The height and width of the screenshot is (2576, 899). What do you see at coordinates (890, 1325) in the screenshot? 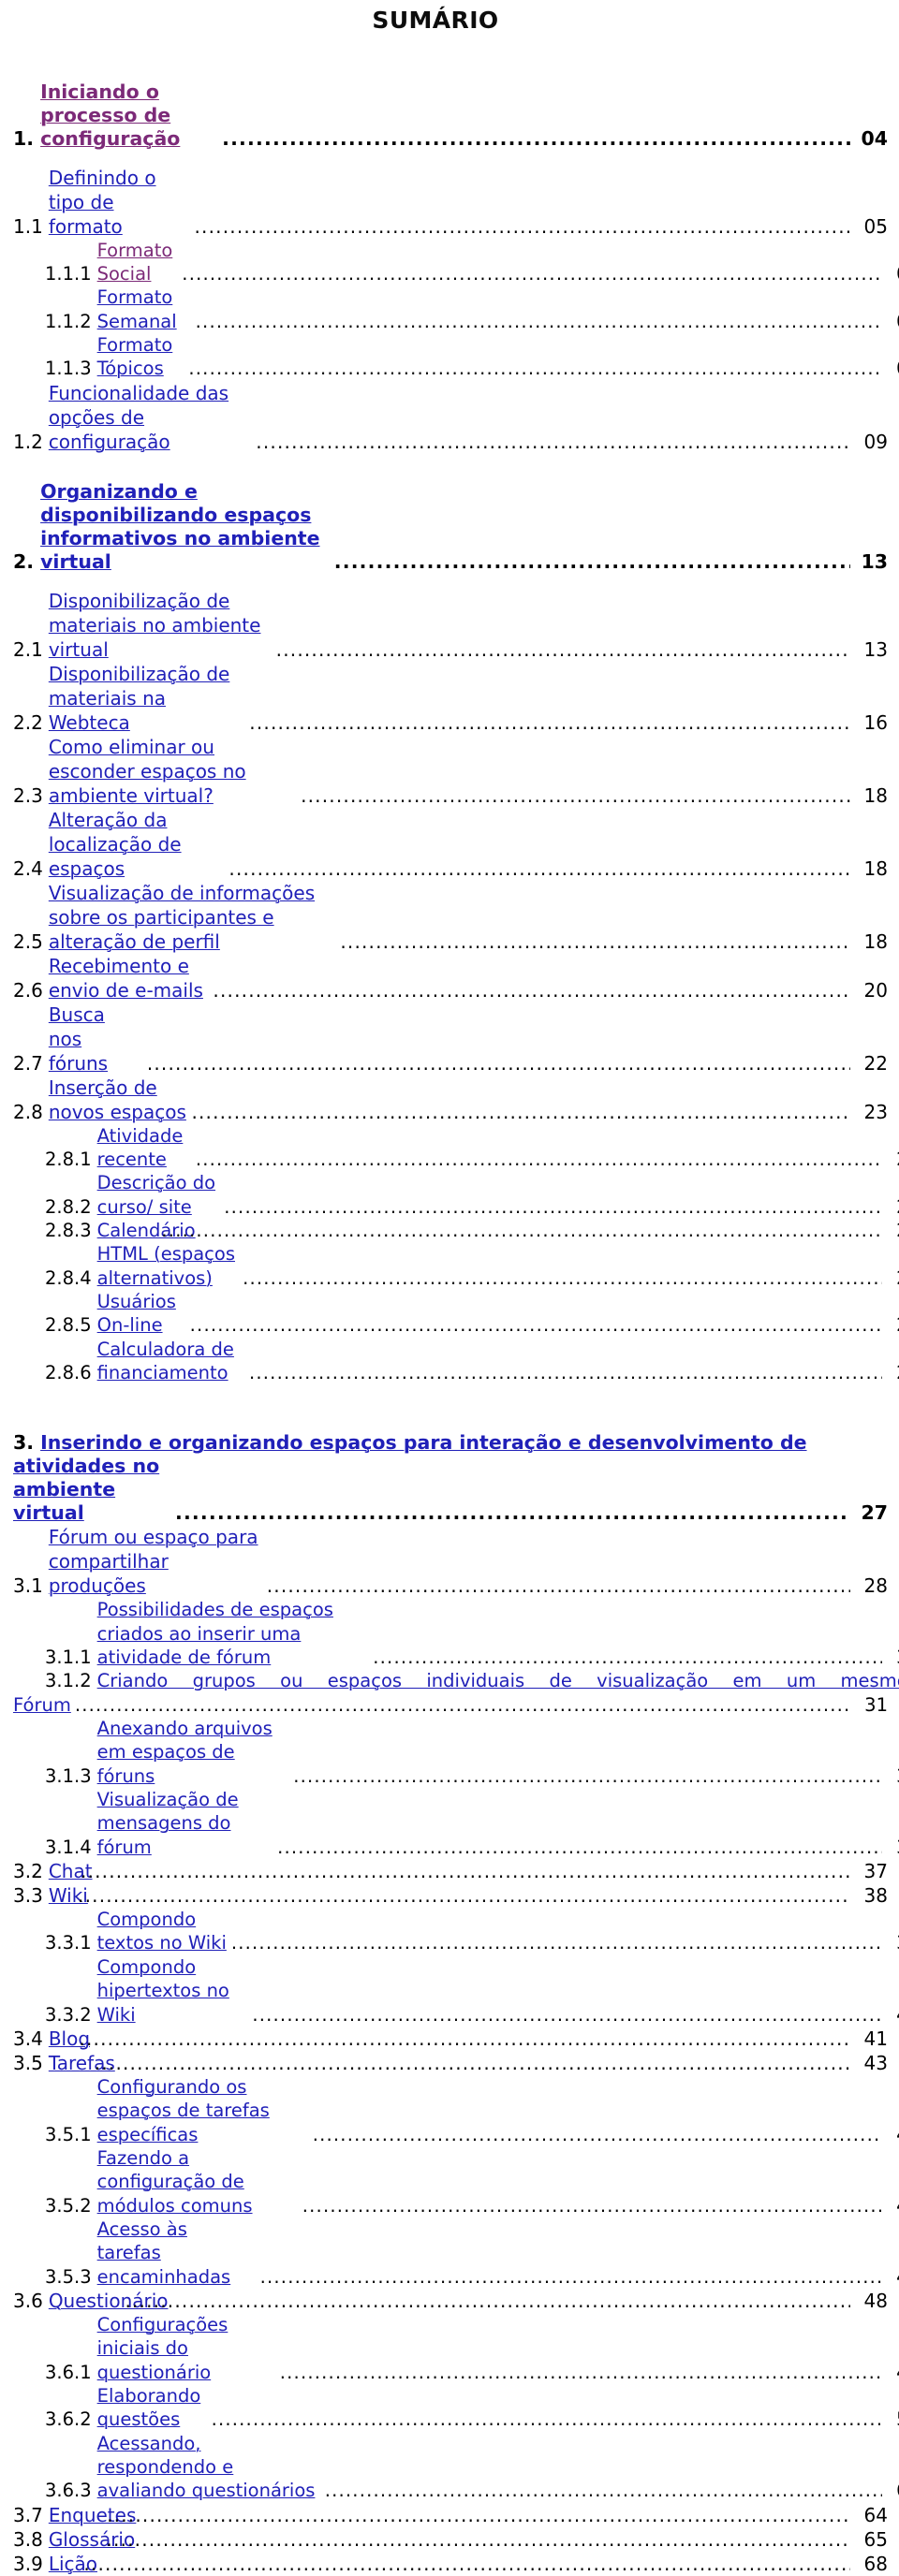
I see `toc-page-number: 26` at bounding box center [890, 1325].